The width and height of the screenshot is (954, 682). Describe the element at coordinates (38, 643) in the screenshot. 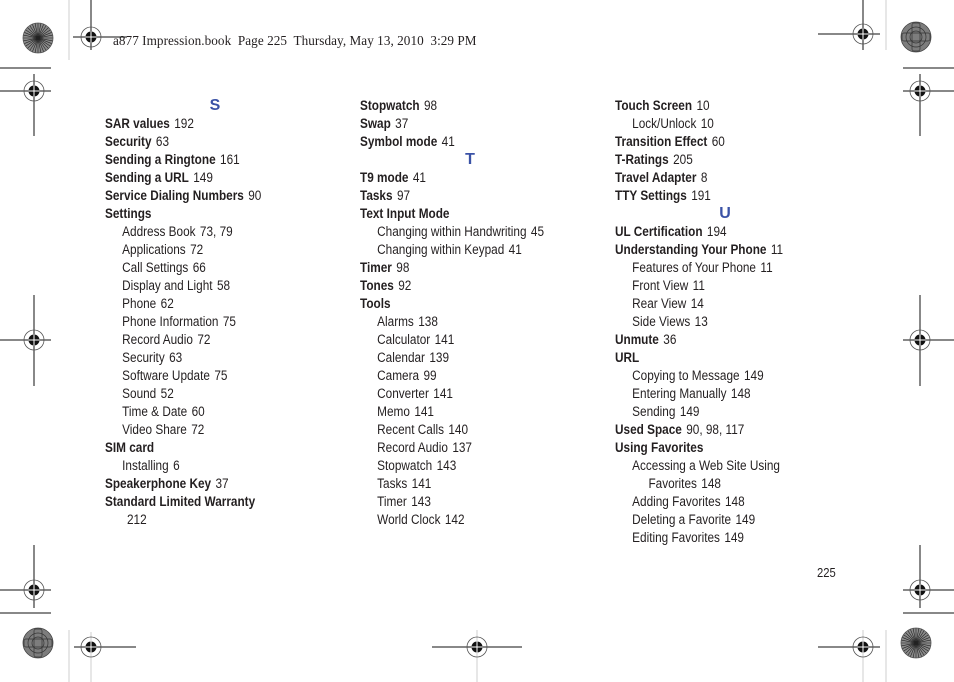

I see `color-wheel-bottom-left` at that location.